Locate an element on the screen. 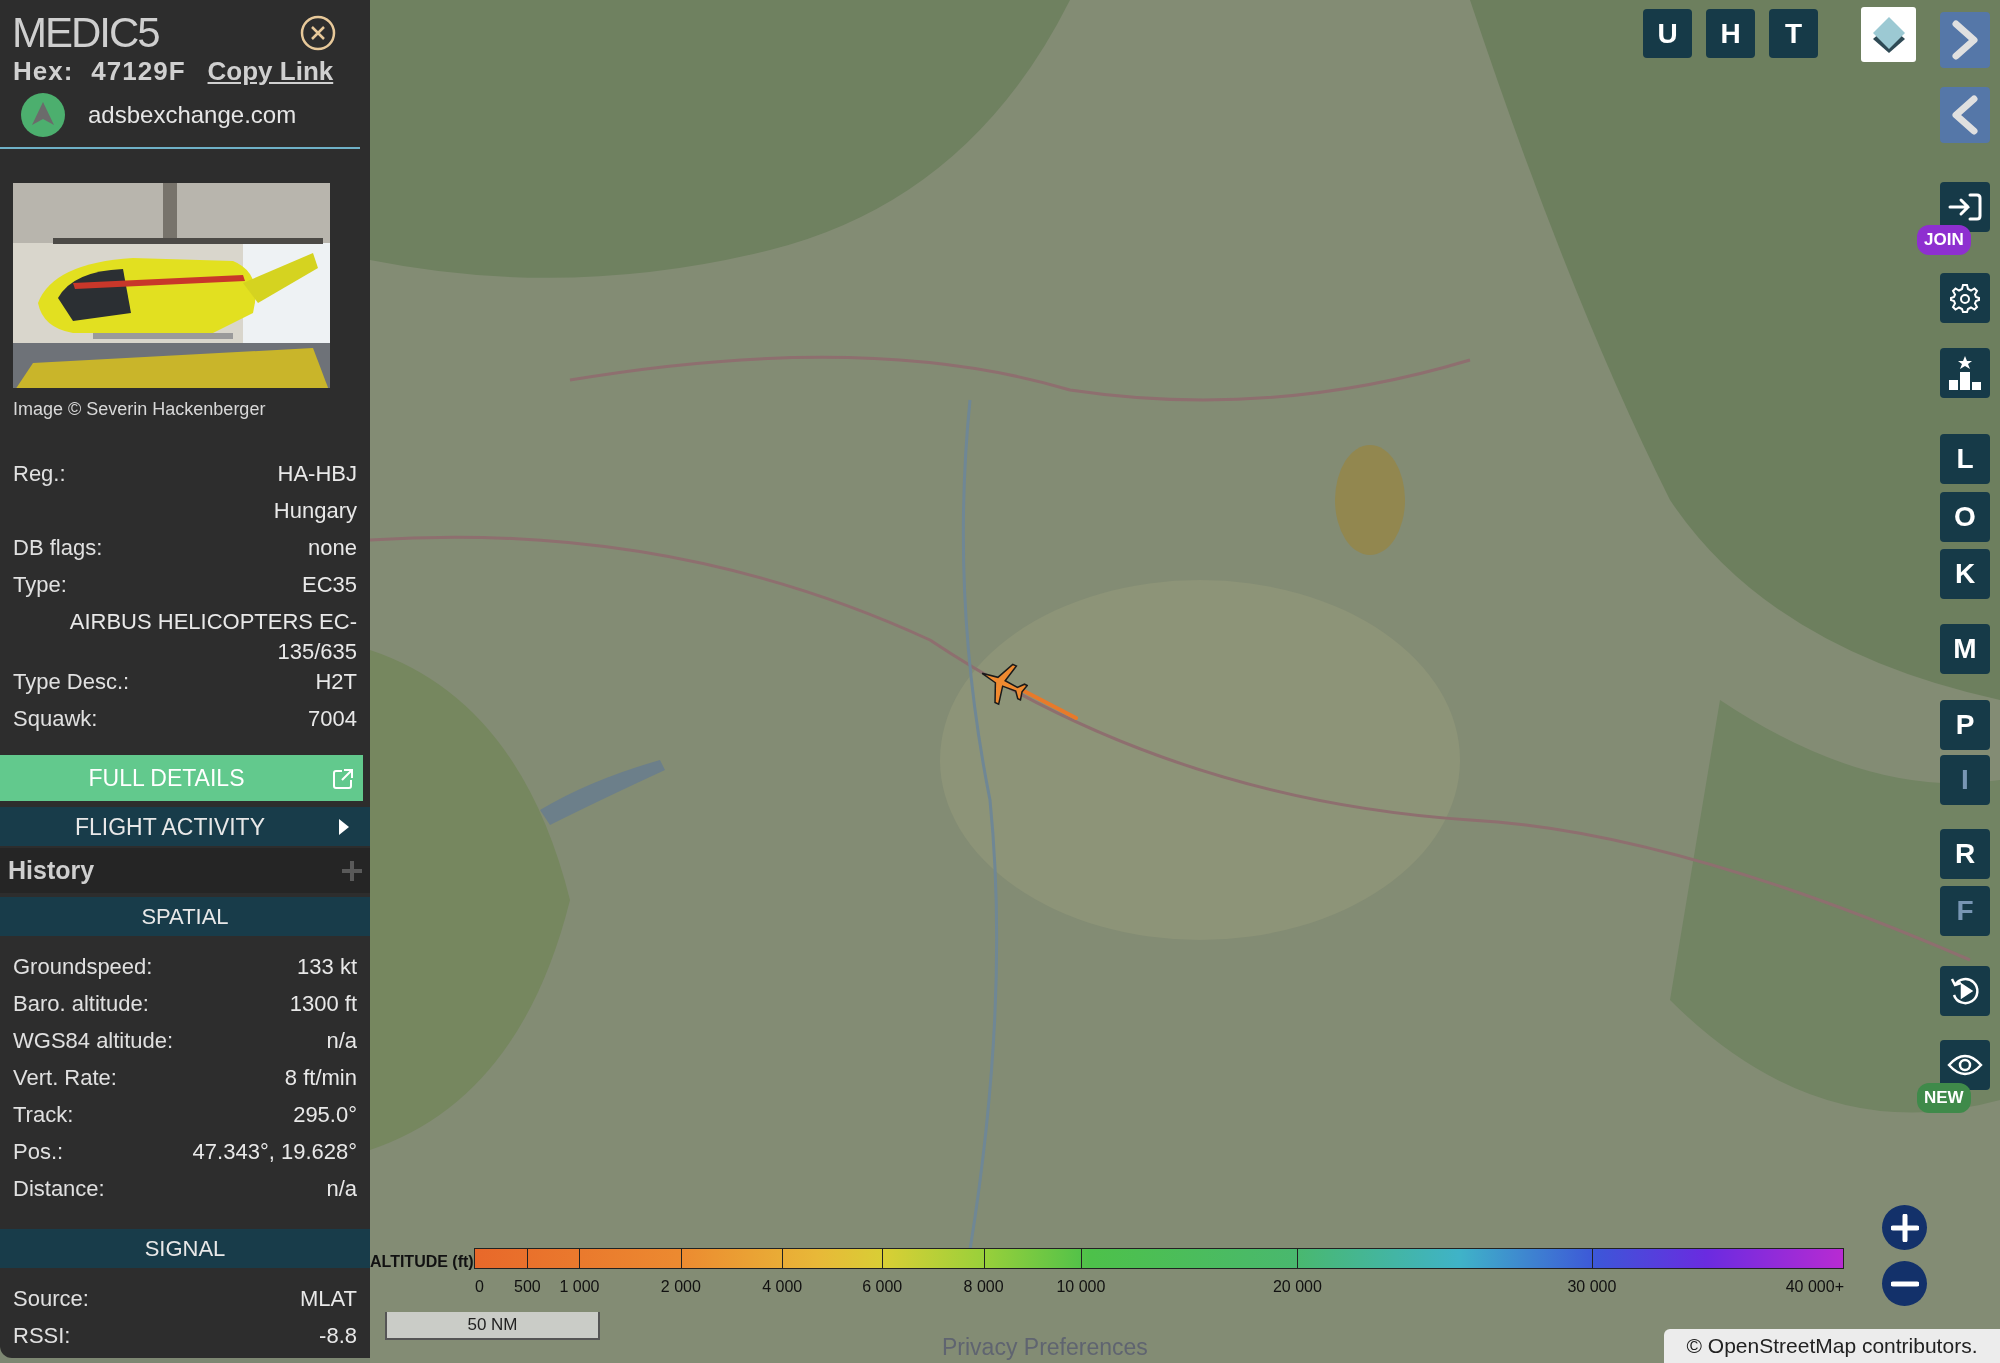 Image resolution: width=2000 pixels, height=1363 pixels. previous-button is located at coordinates (1965, 115).